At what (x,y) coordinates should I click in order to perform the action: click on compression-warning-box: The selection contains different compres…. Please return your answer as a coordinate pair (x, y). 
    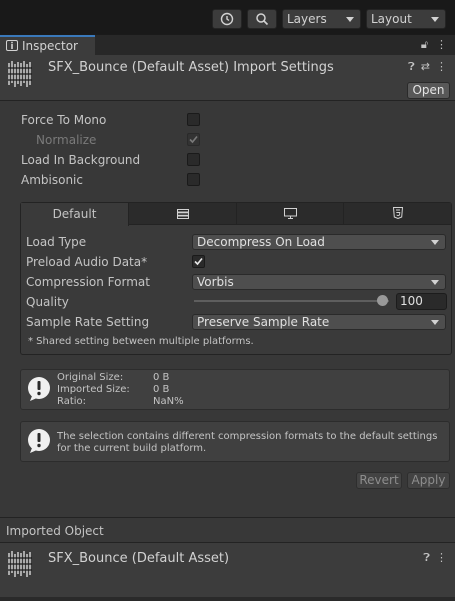
    Looking at the image, I should click on (235, 441).